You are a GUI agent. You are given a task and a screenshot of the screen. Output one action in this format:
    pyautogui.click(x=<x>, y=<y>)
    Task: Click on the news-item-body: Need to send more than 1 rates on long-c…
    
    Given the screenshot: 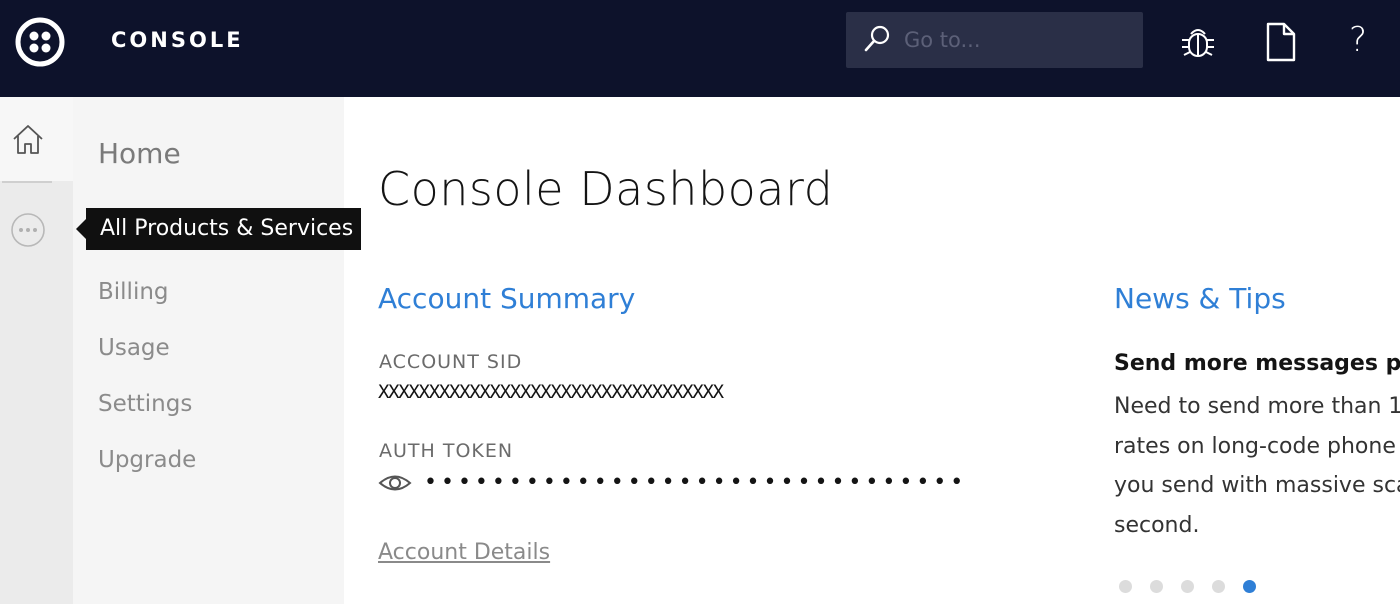 What is the action you would take?
    pyautogui.click(x=1257, y=466)
    